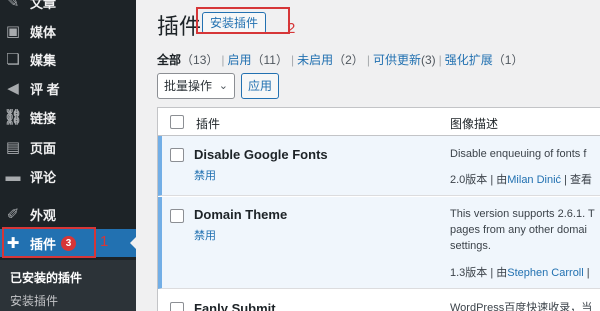  What do you see at coordinates (13, 117) in the screenshot?
I see `link-icon: ⛓` at bounding box center [13, 117].